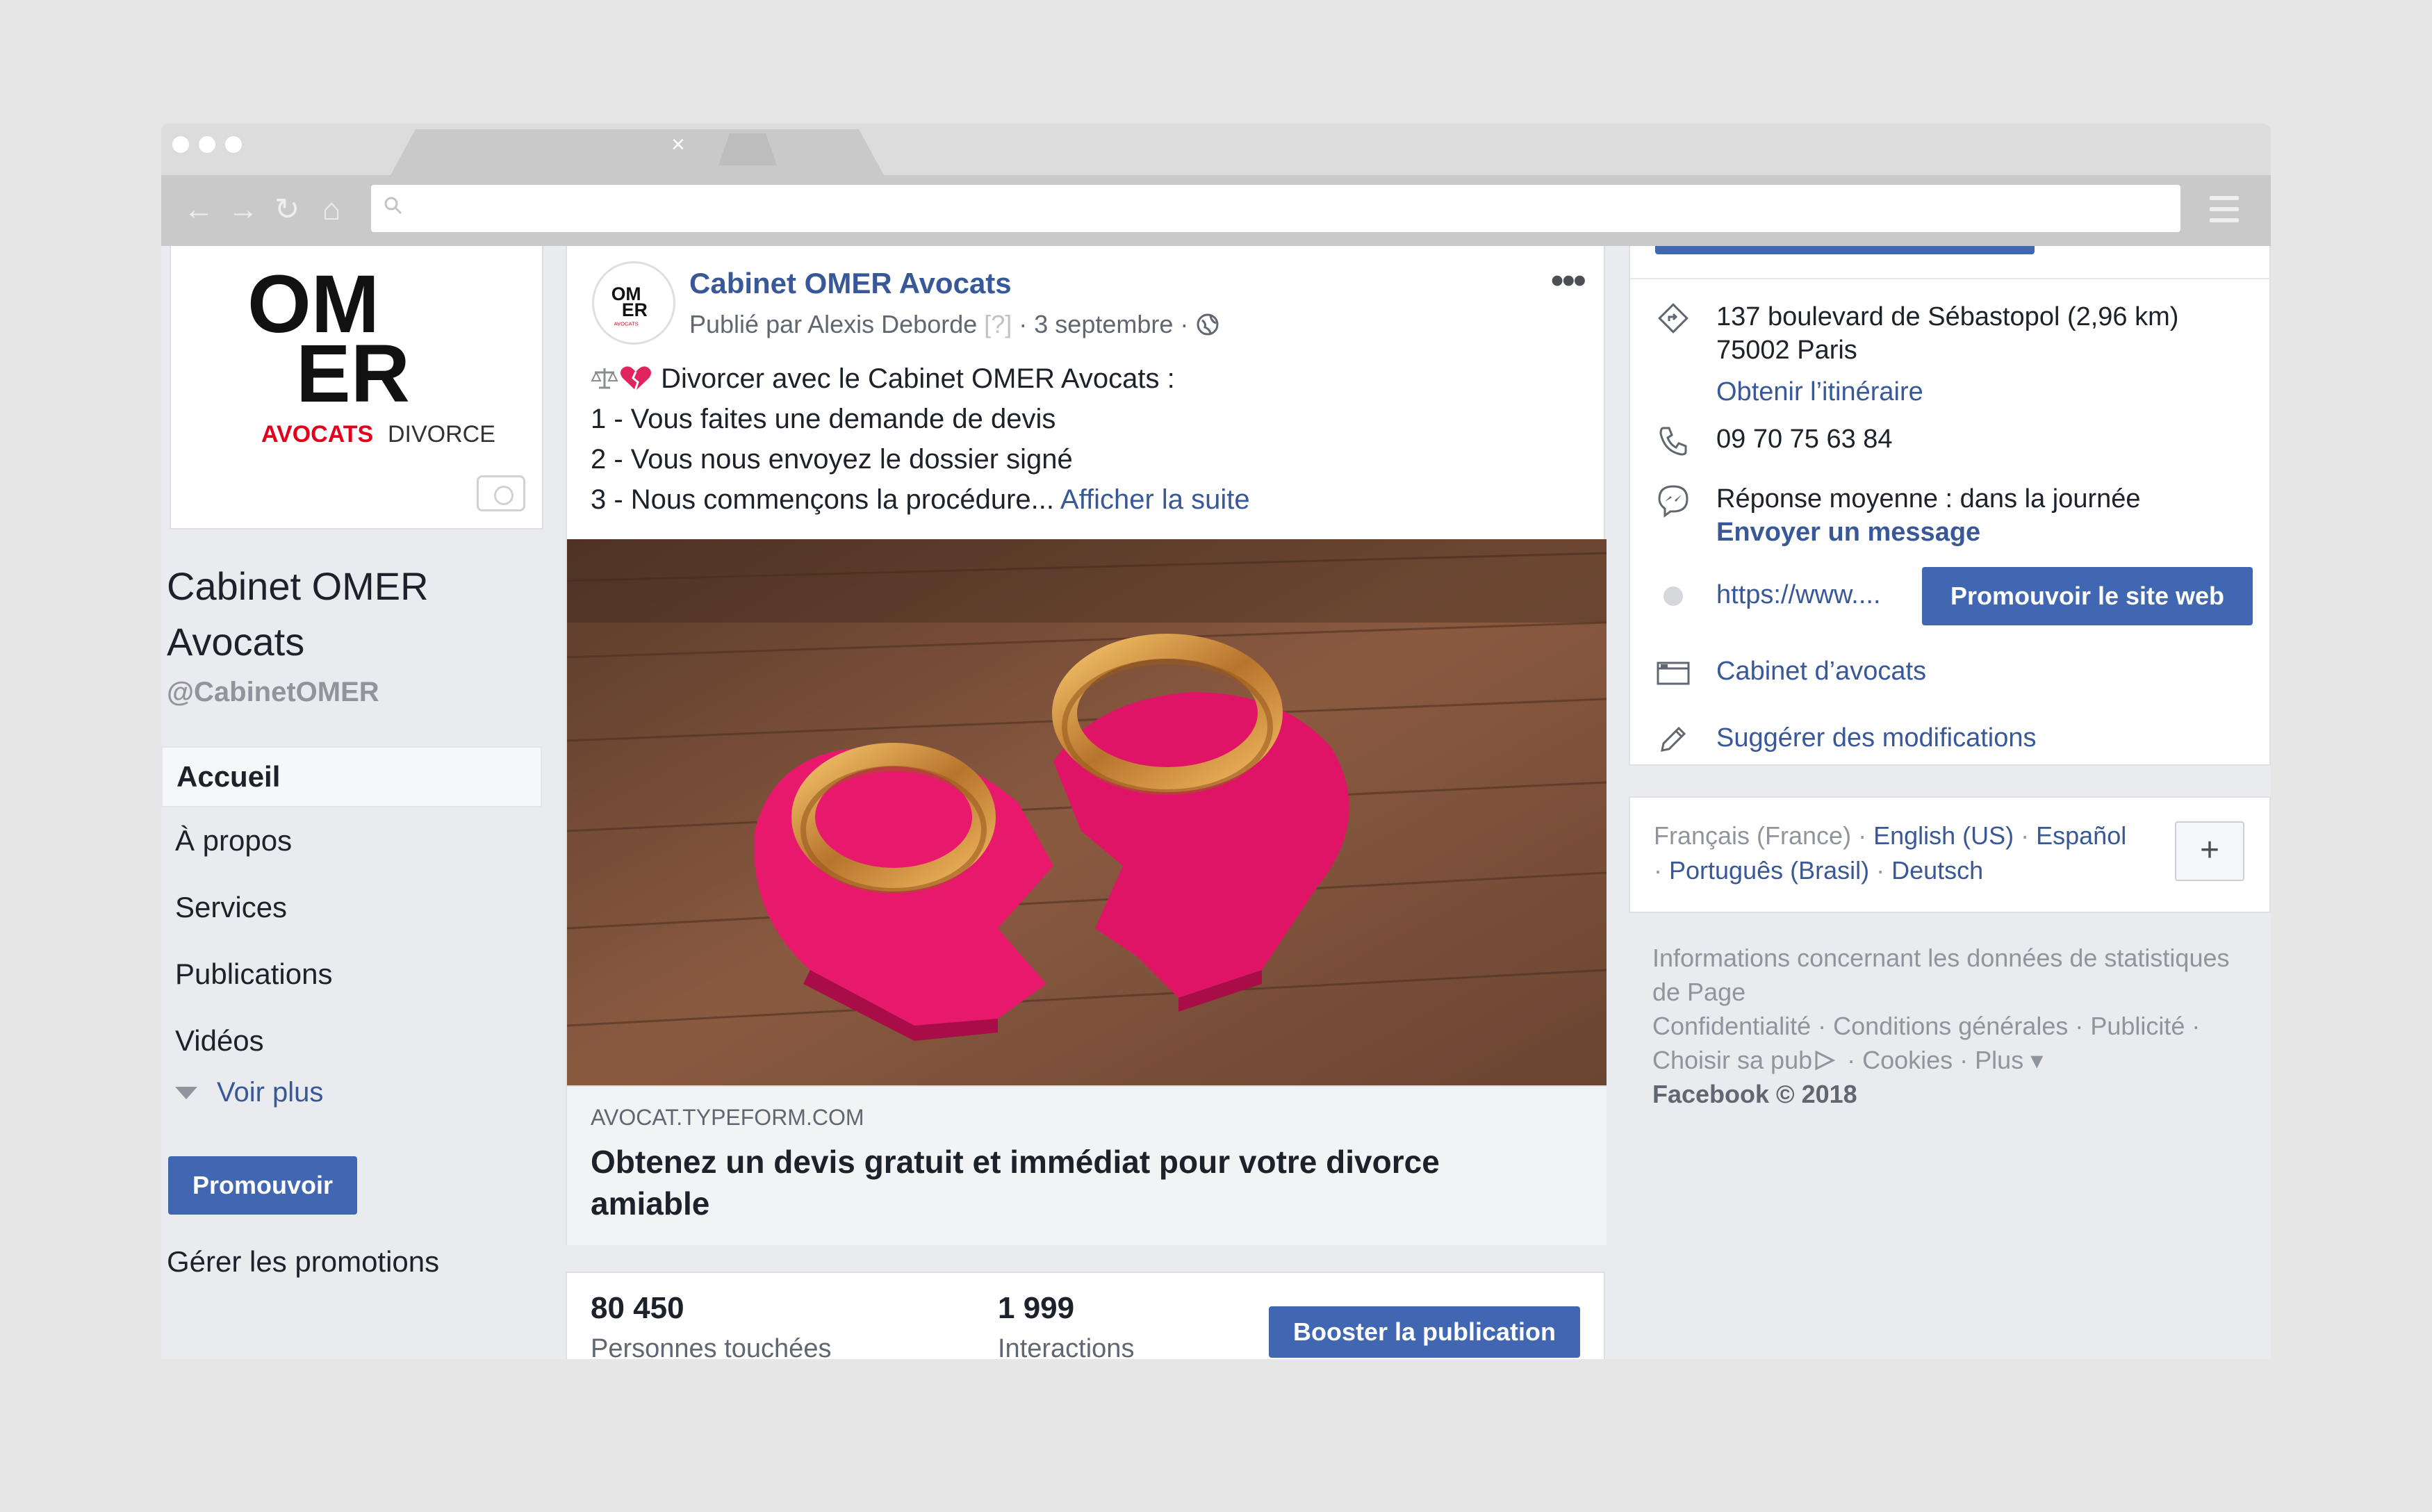  I want to click on stat-reach: 80 450 Personnes touchées, so click(711, 1325).